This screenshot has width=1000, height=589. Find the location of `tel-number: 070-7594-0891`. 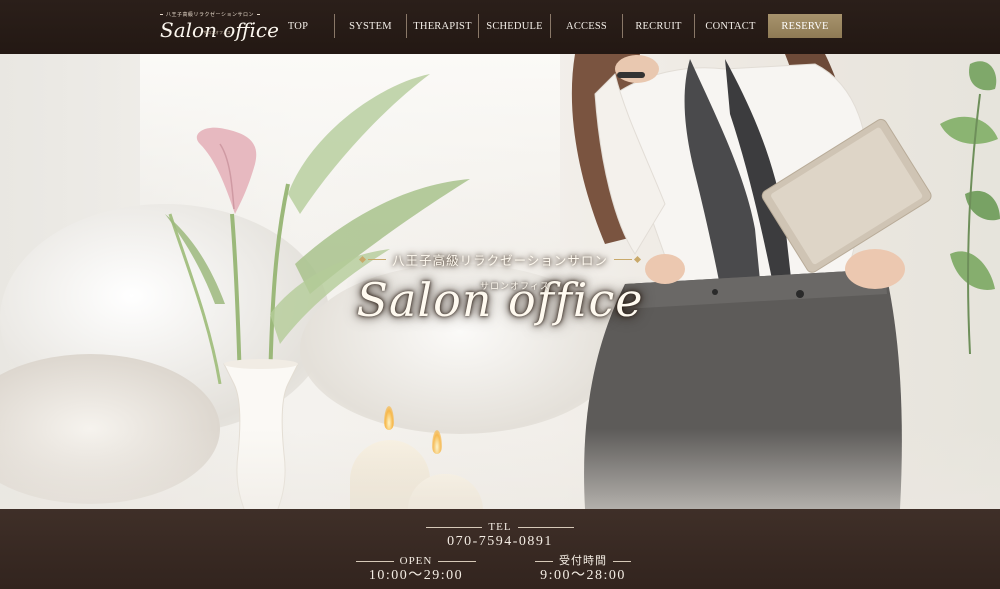

tel-number: 070-7594-0891 is located at coordinates (500, 542).